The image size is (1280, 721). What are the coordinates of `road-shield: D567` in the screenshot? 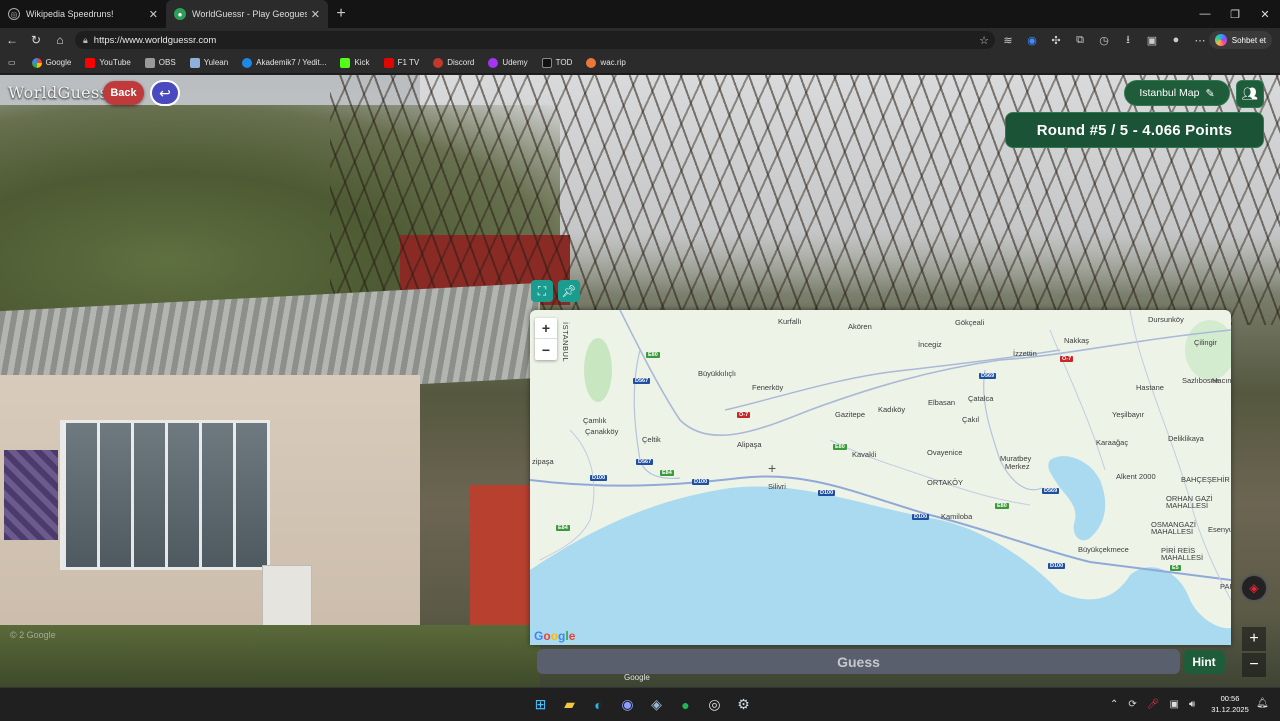 It's located at (645, 462).